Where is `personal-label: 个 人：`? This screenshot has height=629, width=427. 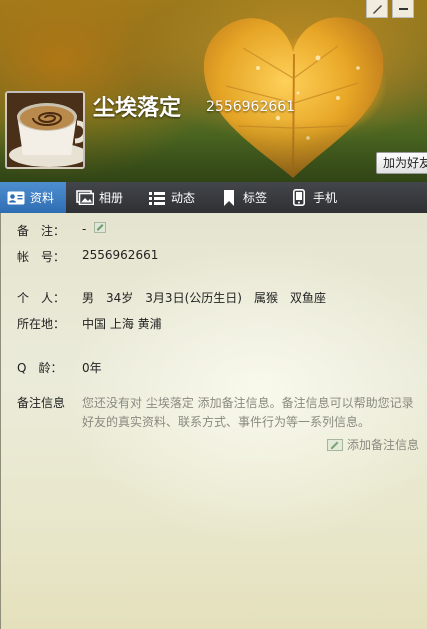
personal-label: 个 人： is located at coordinates (41, 298).